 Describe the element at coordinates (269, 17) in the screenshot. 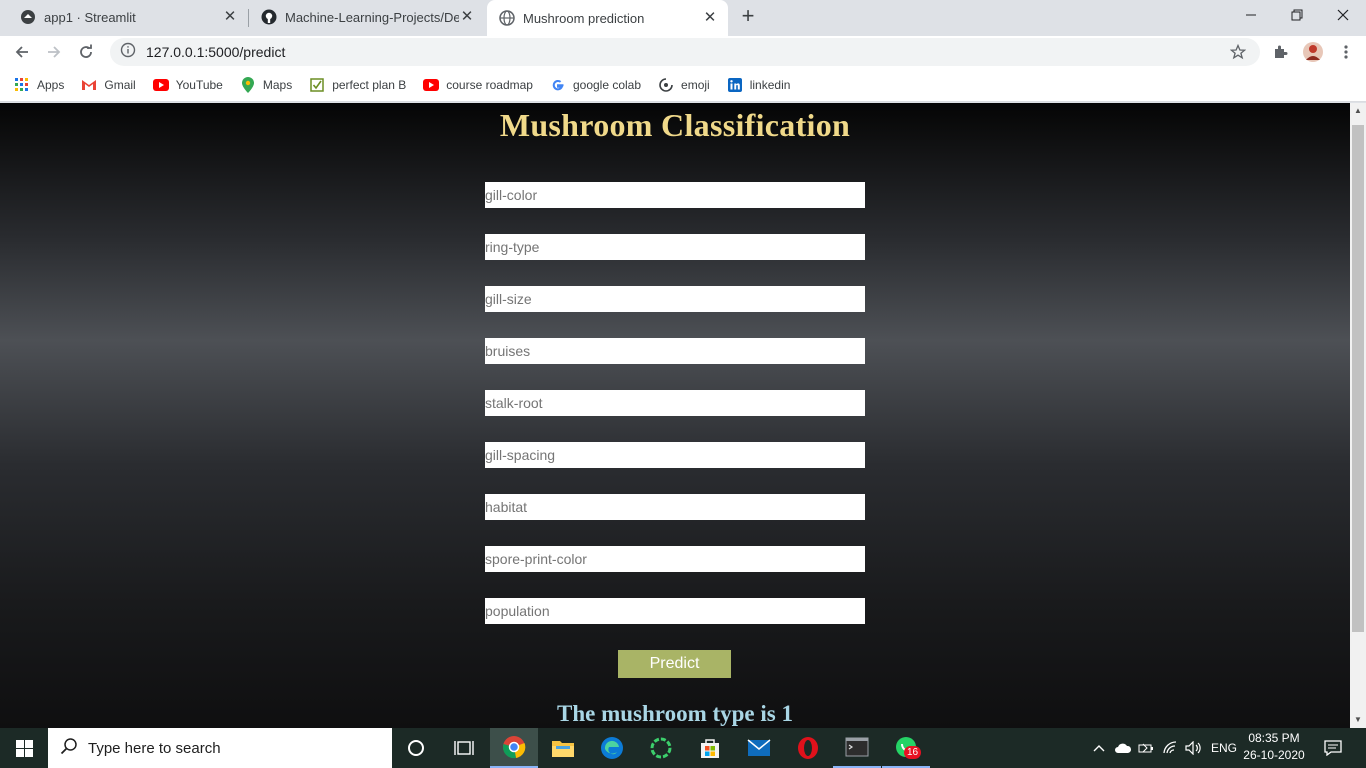

I see `github-icon` at that location.